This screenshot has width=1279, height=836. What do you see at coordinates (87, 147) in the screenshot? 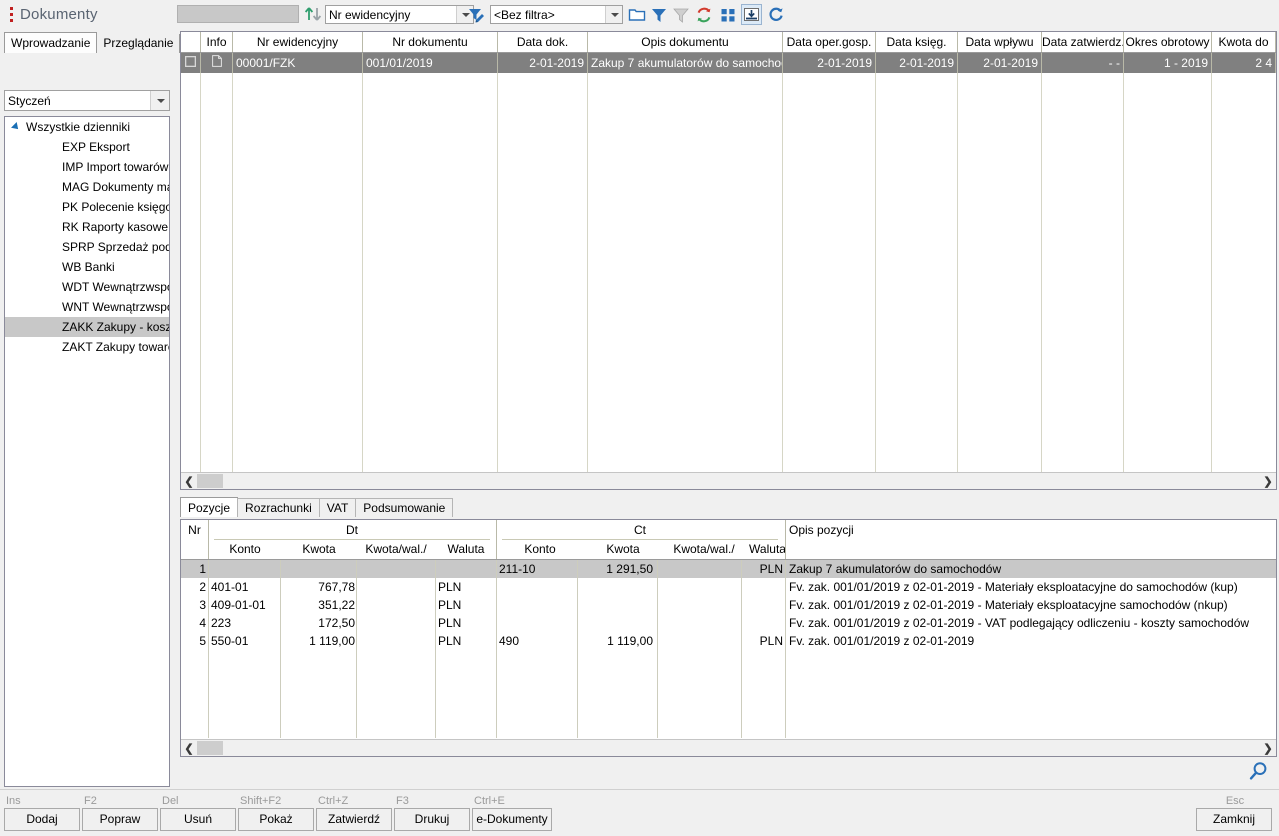
I see `sidebar-item-exp: EXP Eksport` at bounding box center [87, 147].